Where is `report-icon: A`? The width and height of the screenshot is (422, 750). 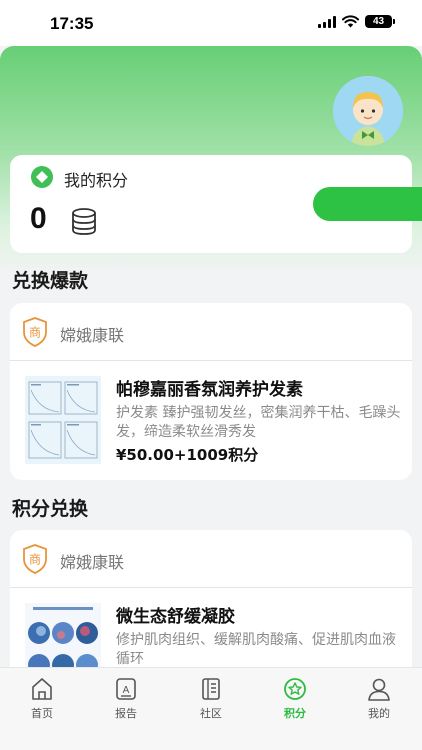 report-icon: A is located at coordinates (126, 689).